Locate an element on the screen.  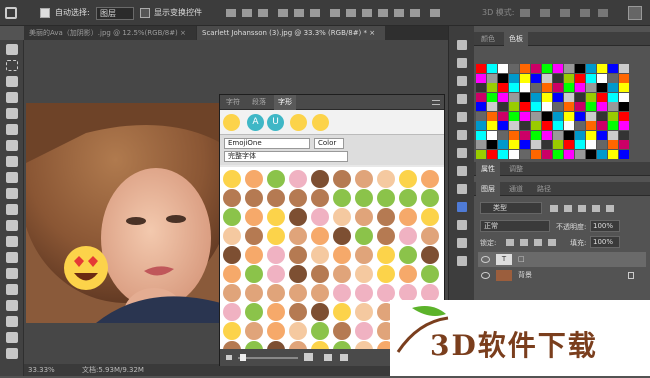
orbit-3d-icon is located at coordinates (525, 13).